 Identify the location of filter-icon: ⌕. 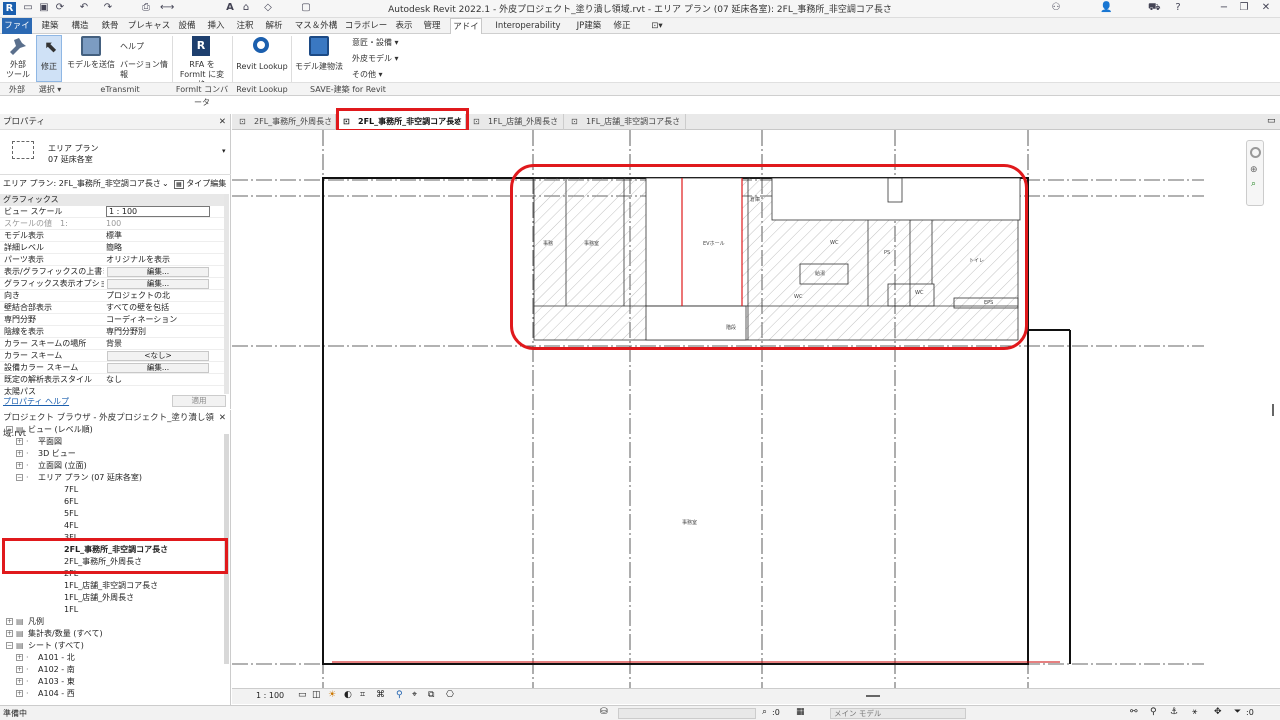
(764, 712).